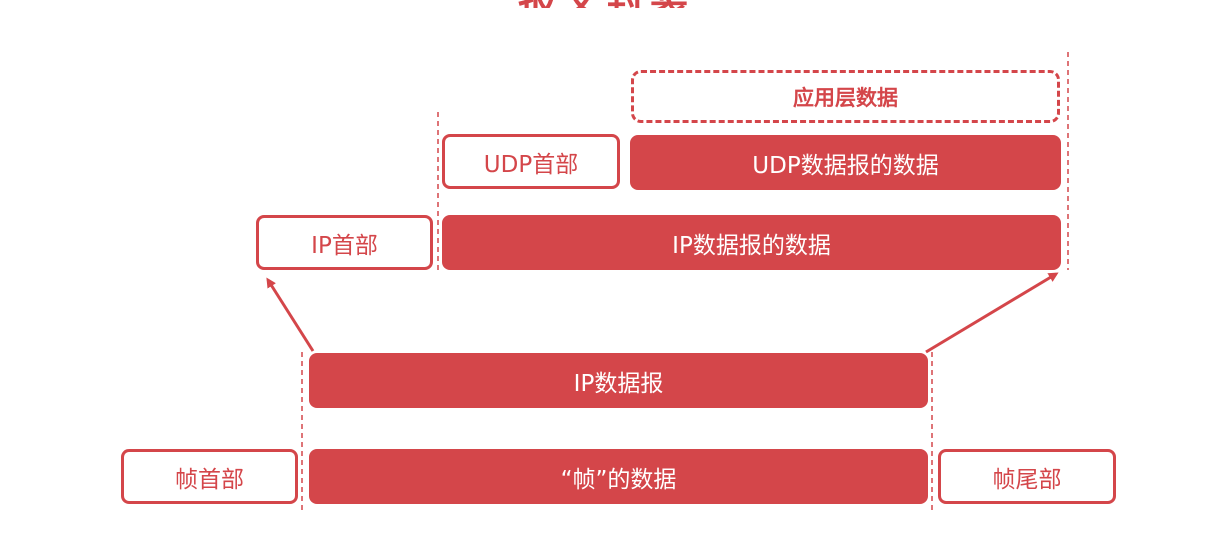 The image size is (1212, 542). I want to click on frame-data-box: “帧”的数据, so click(618, 476).